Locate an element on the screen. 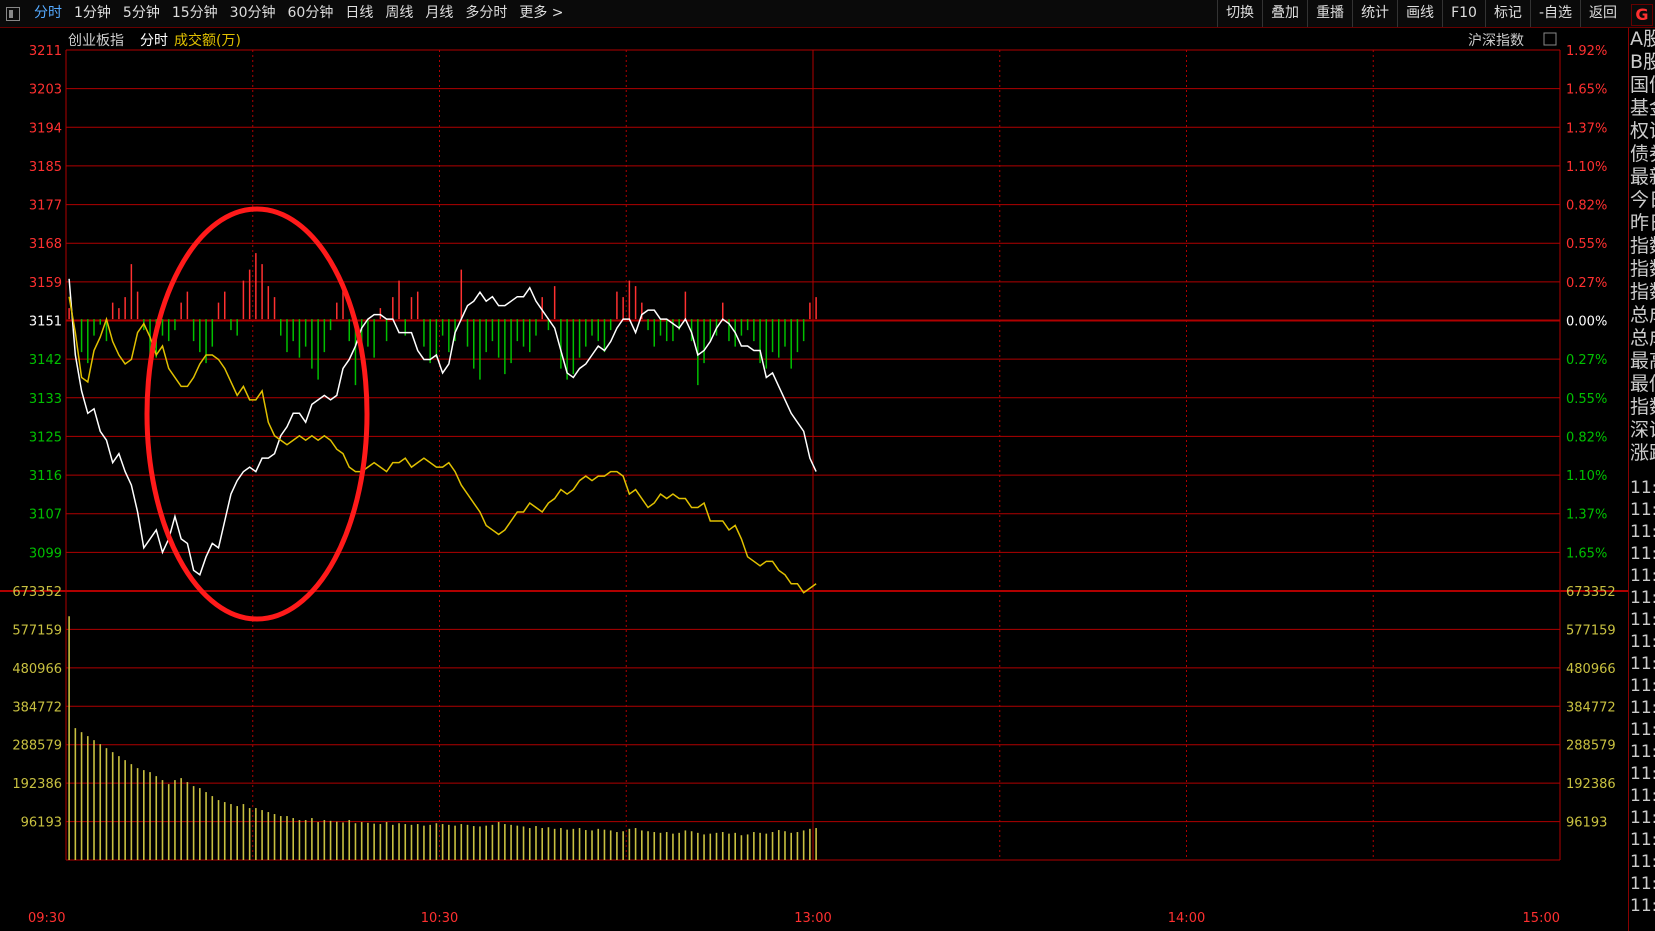  f10-button: F10 is located at coordinates (1463, 13).